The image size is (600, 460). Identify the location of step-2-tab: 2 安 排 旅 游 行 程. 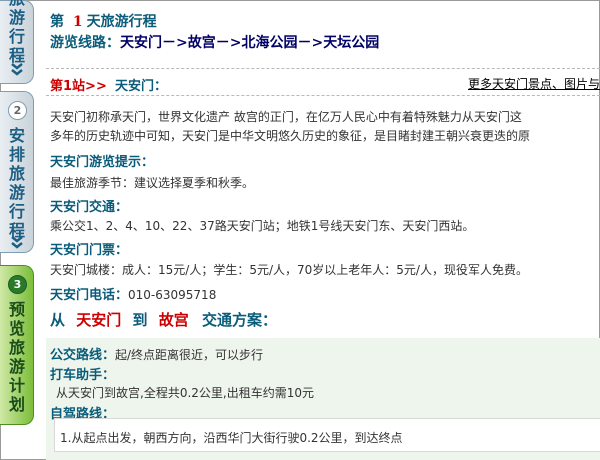
(17, 172).